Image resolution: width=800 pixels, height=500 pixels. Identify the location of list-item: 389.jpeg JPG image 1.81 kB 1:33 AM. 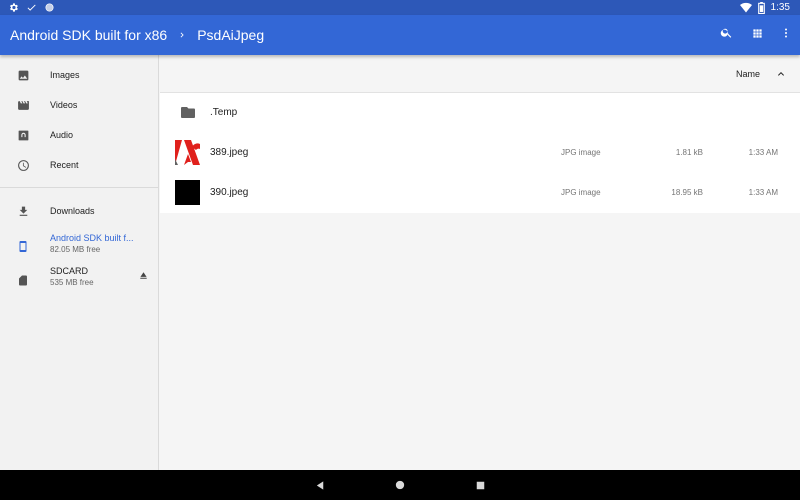
(480, 153).